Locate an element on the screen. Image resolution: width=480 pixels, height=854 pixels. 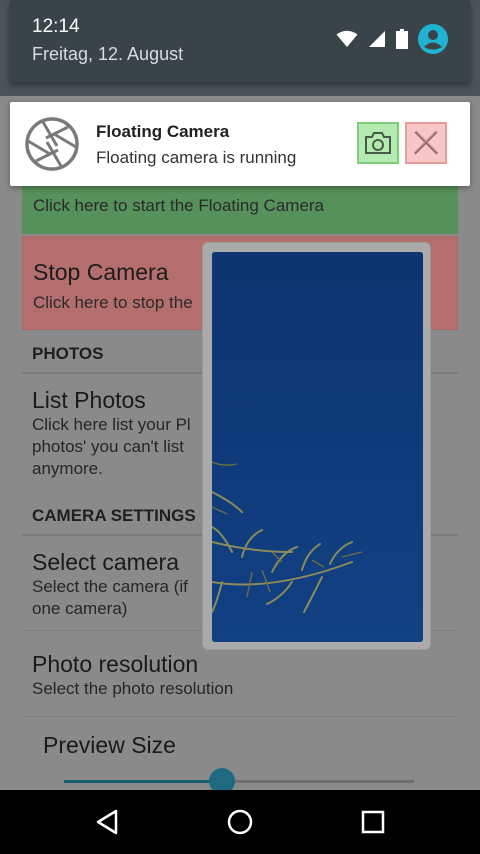
preview-size-title: Preview Size is located at coordinates (109, 745).